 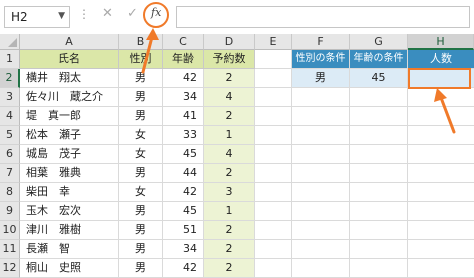 What do you see at coordinates (439, 78) in the screenshot?
I see `active-cell-highlight` at bounding box center [439, 78].